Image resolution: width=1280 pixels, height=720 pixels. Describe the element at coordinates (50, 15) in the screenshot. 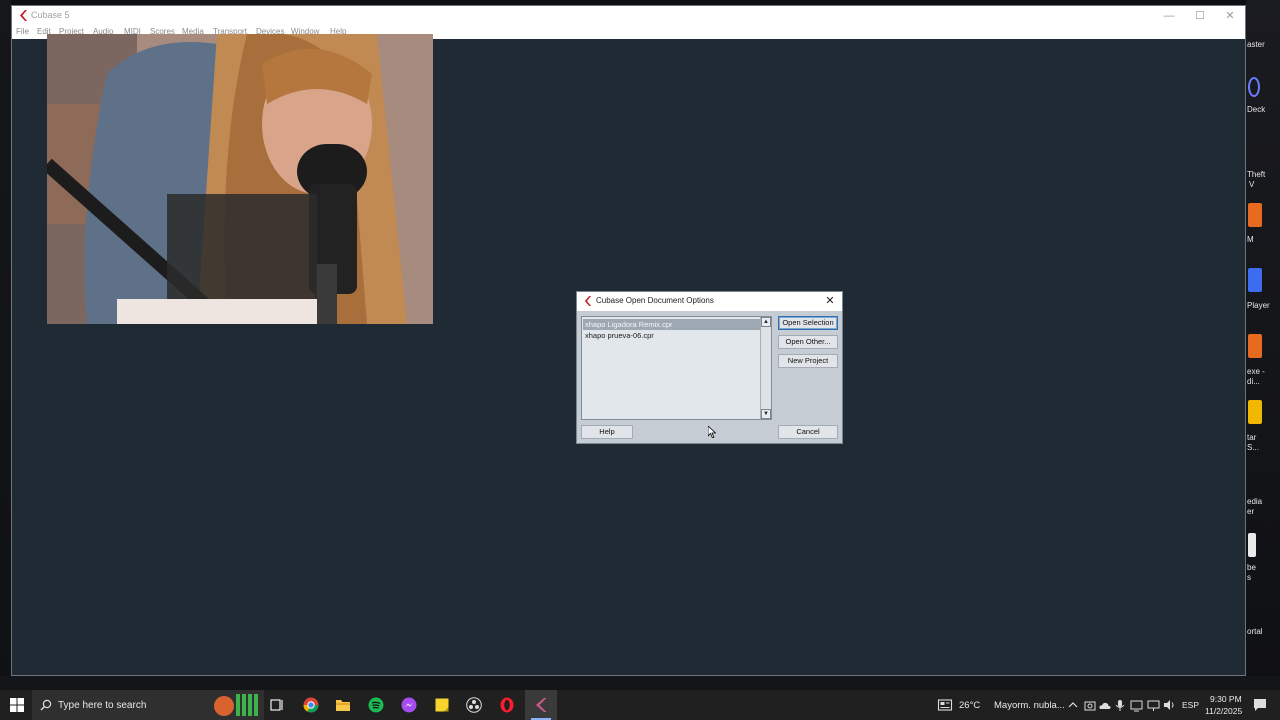

I see `window-title: Cubase 5` at that location.